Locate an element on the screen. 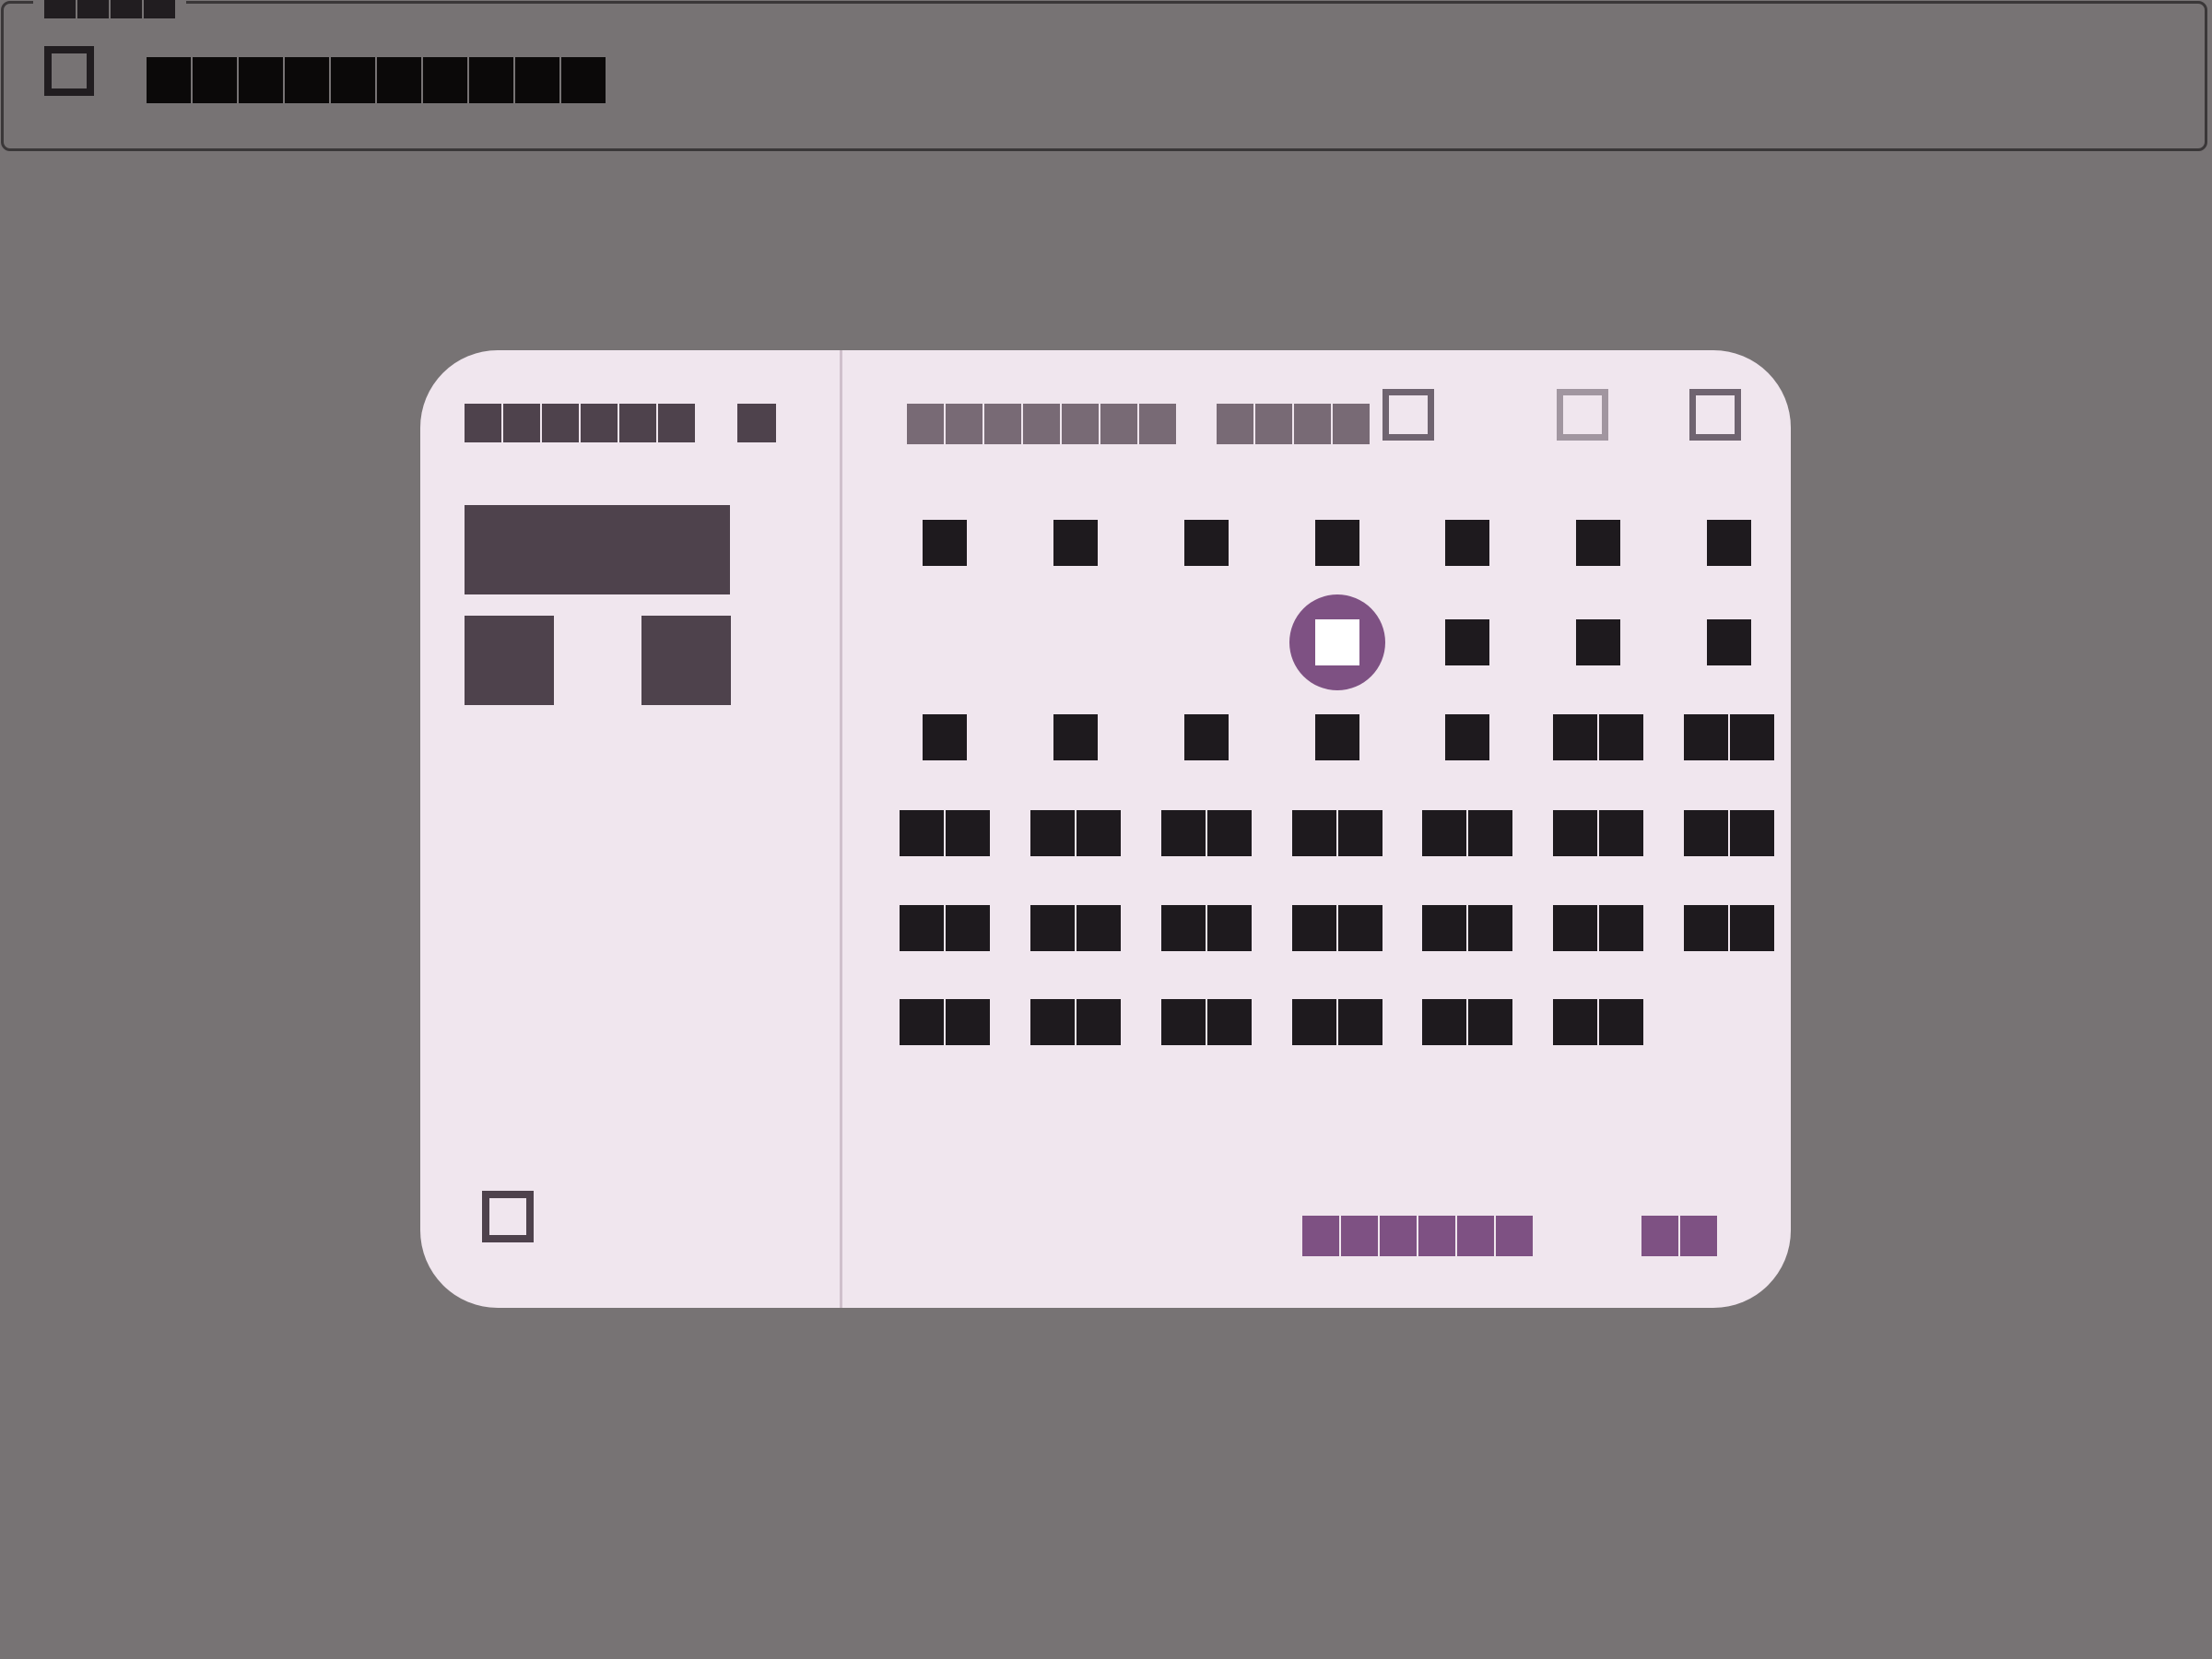 The height and width of the screenshot is (1659, 2212). month-label: ▯▯▯▯▯▯▯ is located at coordinates (1041, 424).